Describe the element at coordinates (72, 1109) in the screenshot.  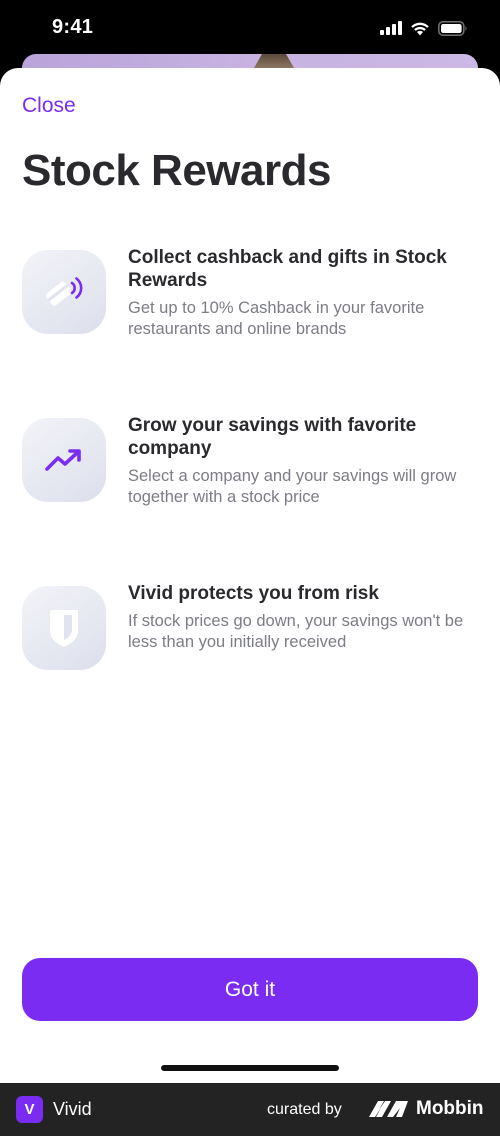
I see `app-name: Vivid` at that location.